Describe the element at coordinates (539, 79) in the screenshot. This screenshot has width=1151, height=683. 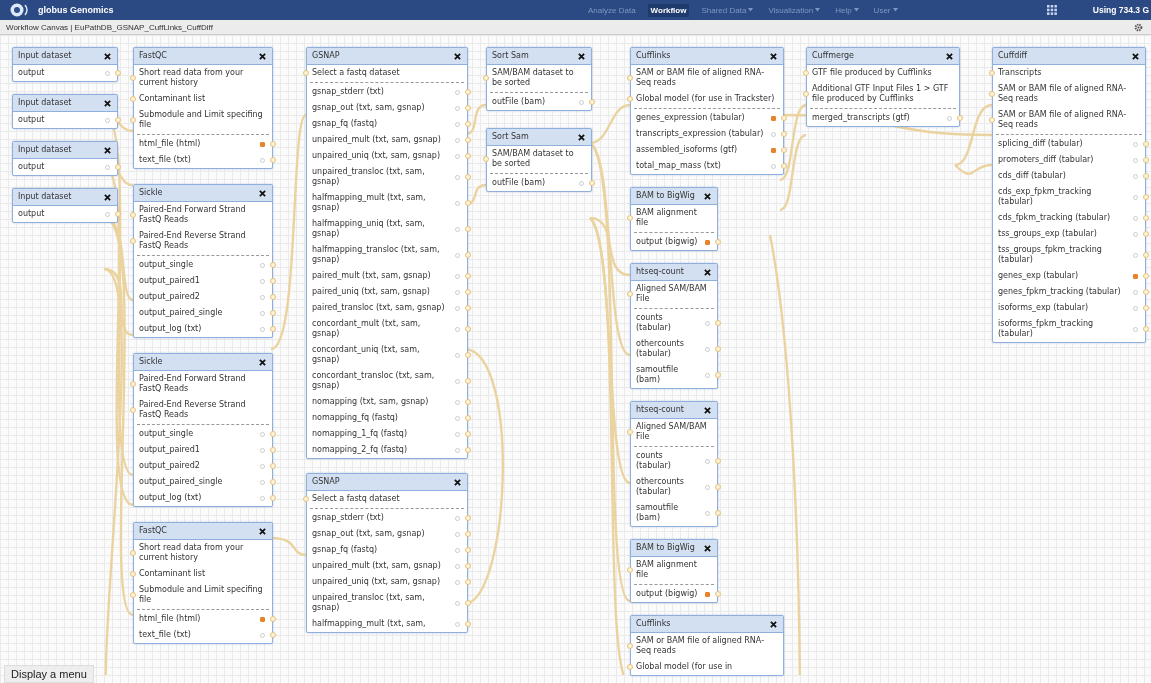
I see `tool-node: Sort Sam SAM/BAM dataset to be sorted outFile (bam)` at that location.